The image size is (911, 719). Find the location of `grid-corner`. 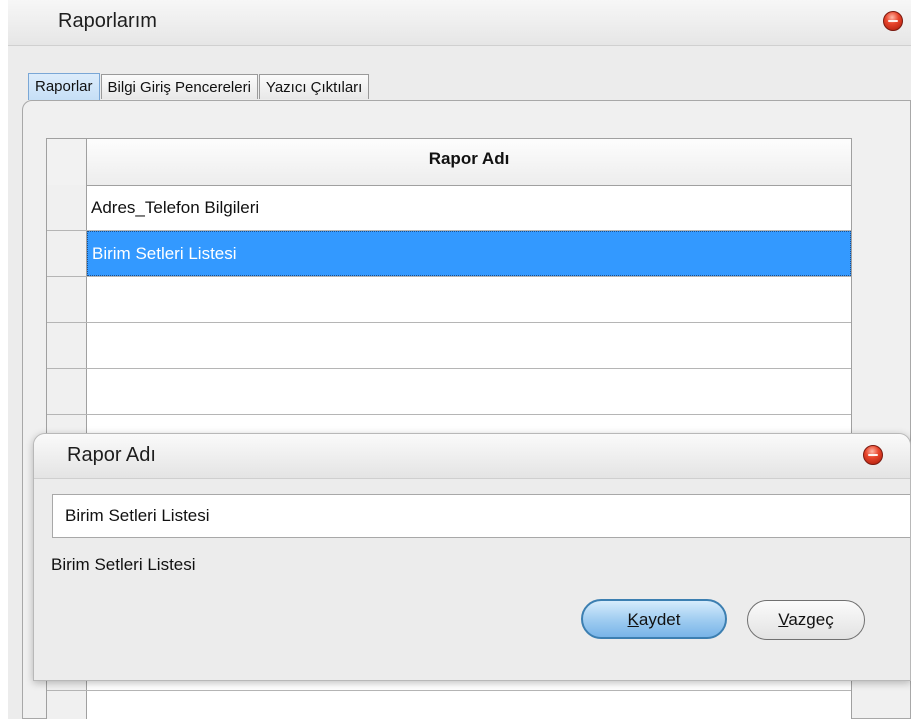

grid-corner is located at coordinates (67, 162).